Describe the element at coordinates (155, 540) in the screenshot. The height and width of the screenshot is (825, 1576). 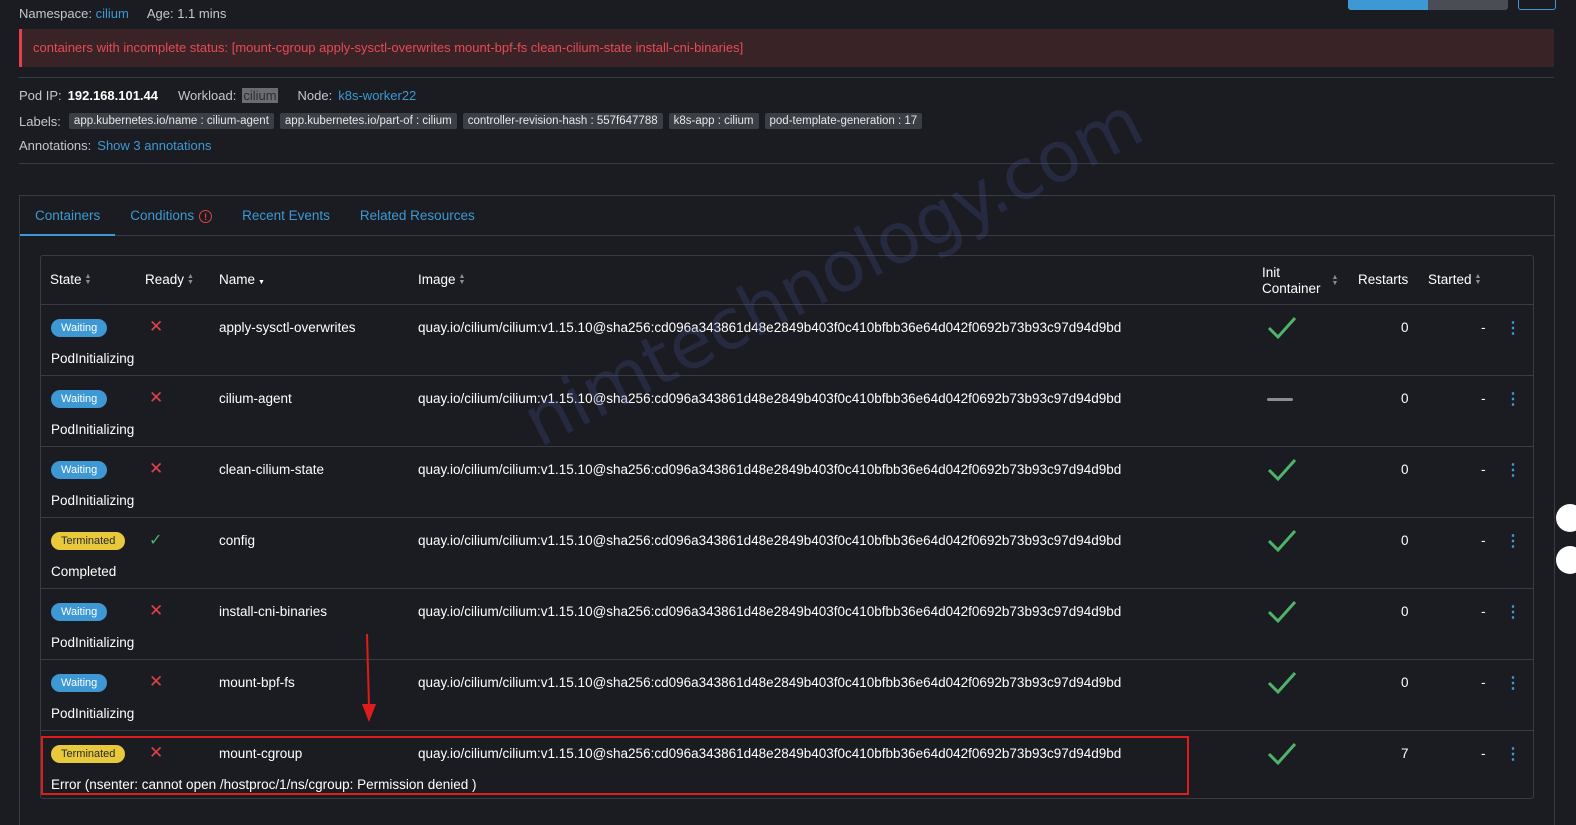
I see `ready-cell: ✓` at that location.